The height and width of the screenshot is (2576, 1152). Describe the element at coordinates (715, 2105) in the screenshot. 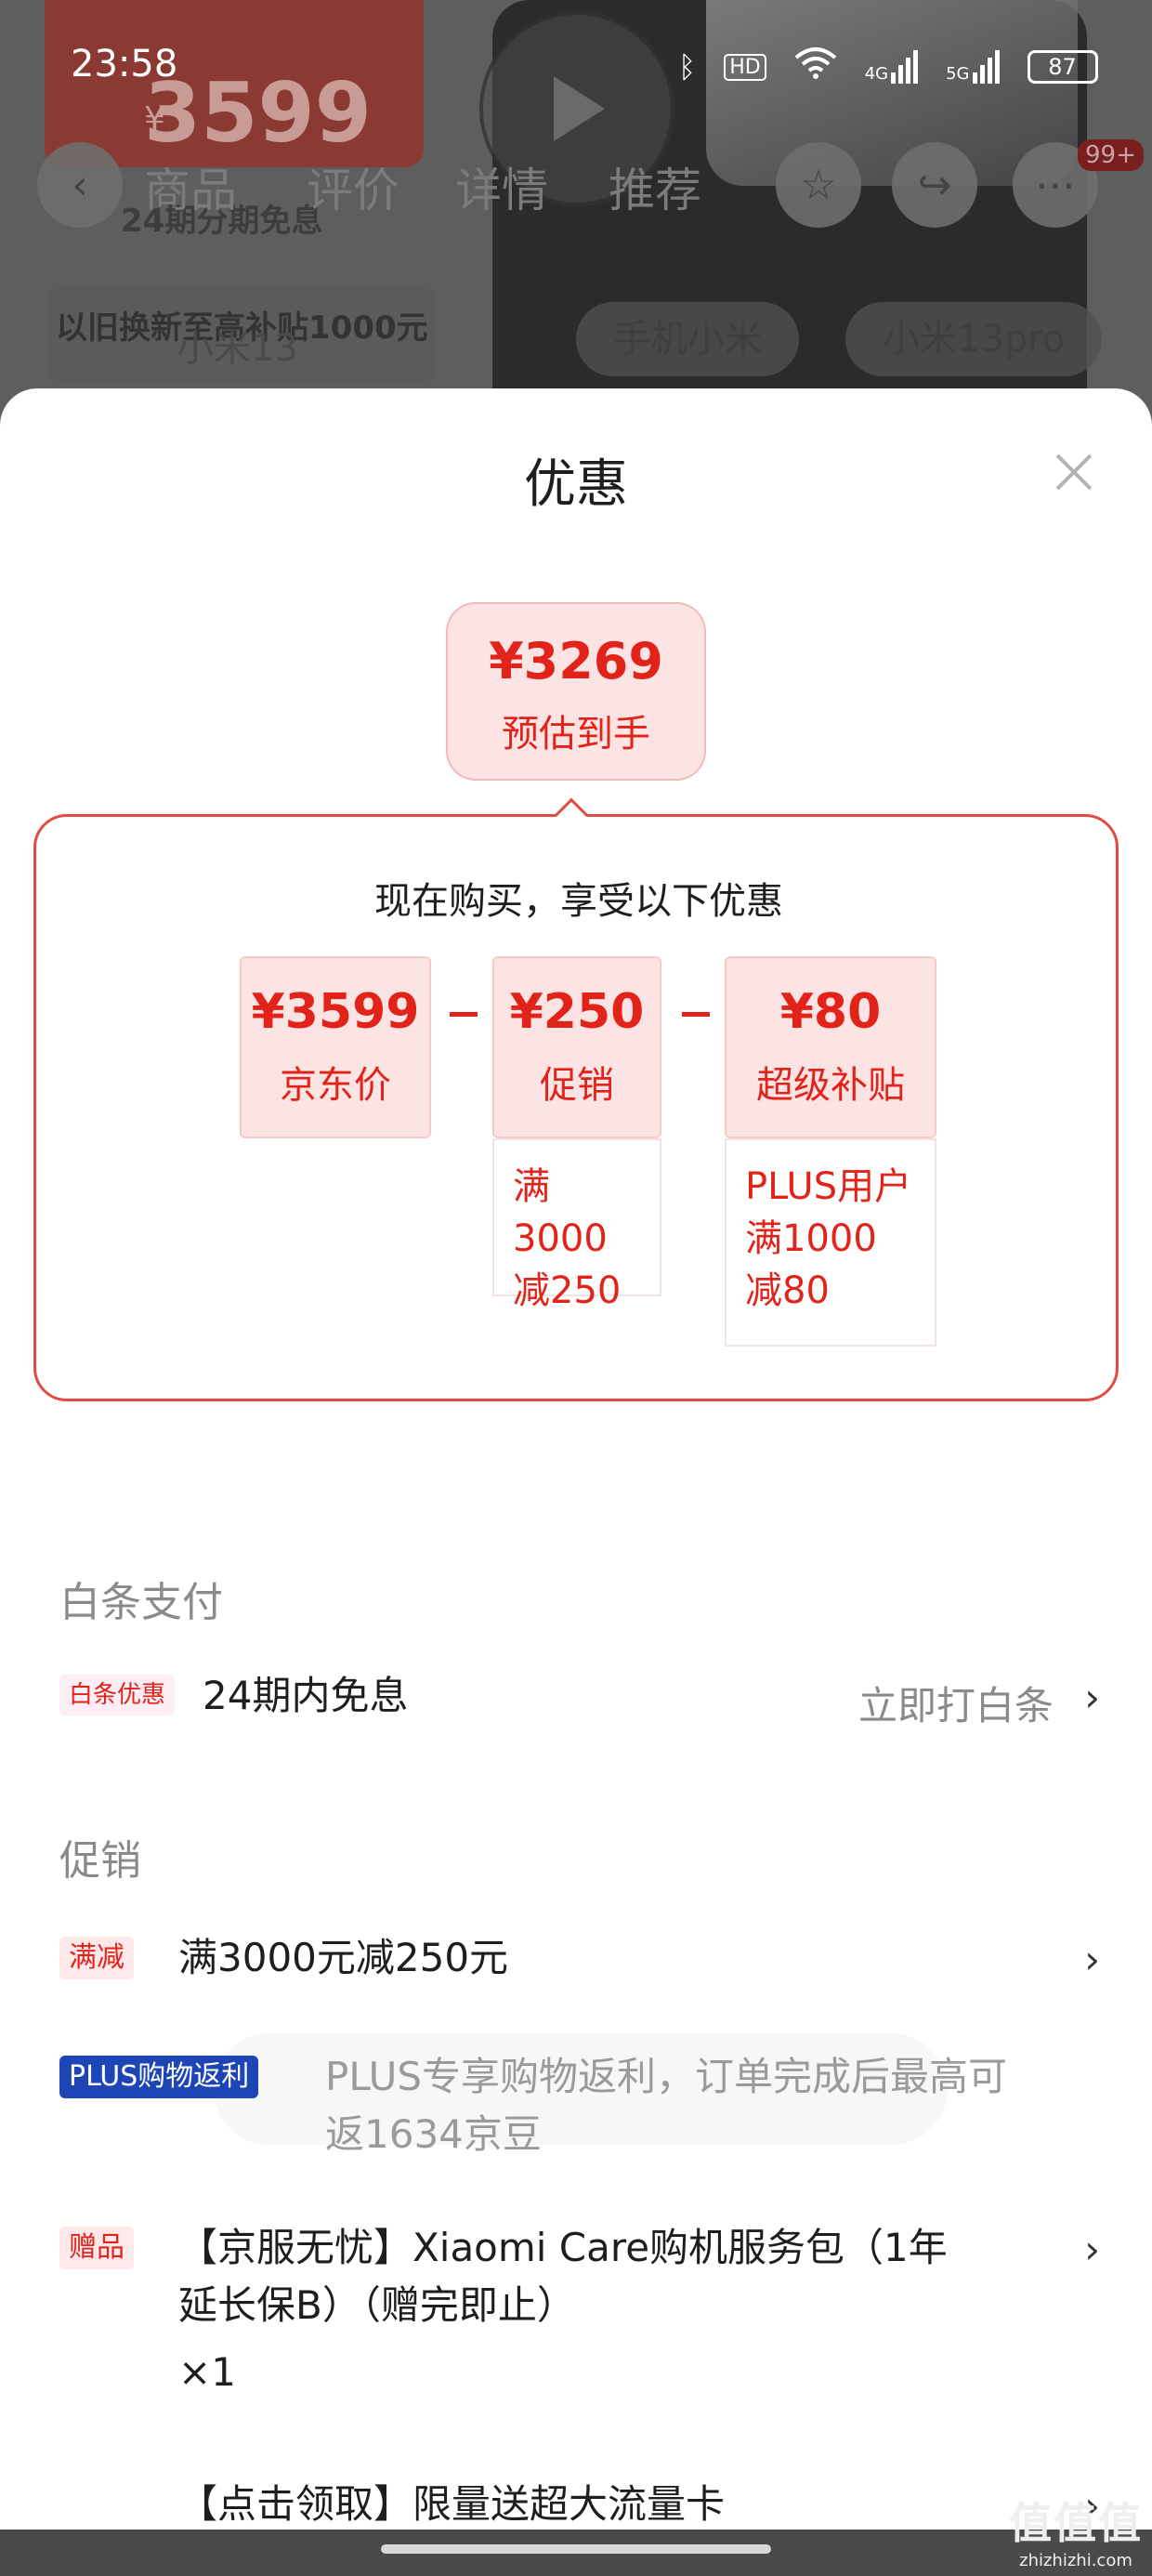

I see `plus-rebate-text: PLUS专享购物返利，订单完成后最高可 返1634京豆` at that location.